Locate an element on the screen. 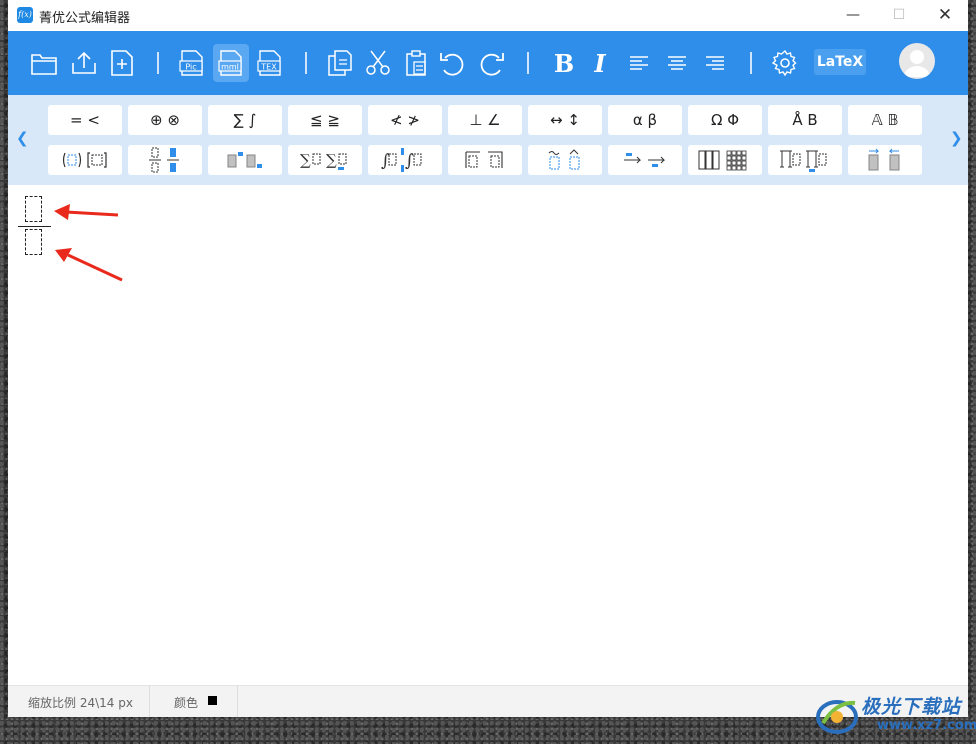  align-center-button is located at coordinates (677, 63).